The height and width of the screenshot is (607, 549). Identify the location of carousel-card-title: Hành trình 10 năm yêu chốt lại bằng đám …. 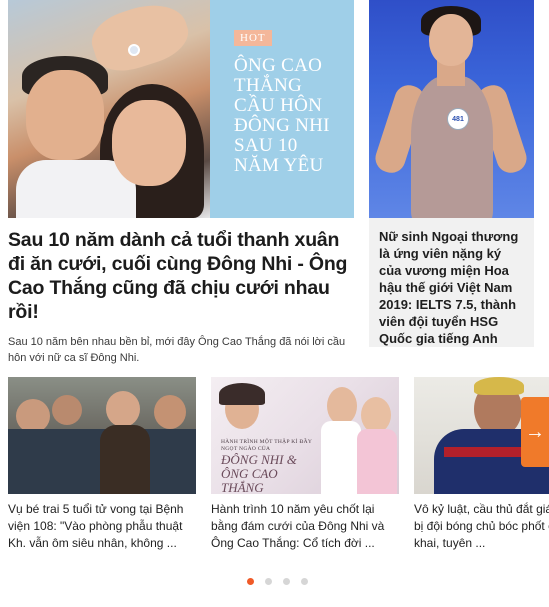
(305, 526).